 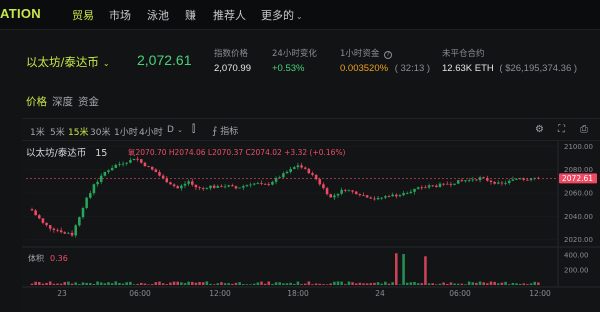 What do you see at coordinates (576, 255) in the screenshot?
I see `volume-tick-label: 400.00` at bounding box center [576, 255].